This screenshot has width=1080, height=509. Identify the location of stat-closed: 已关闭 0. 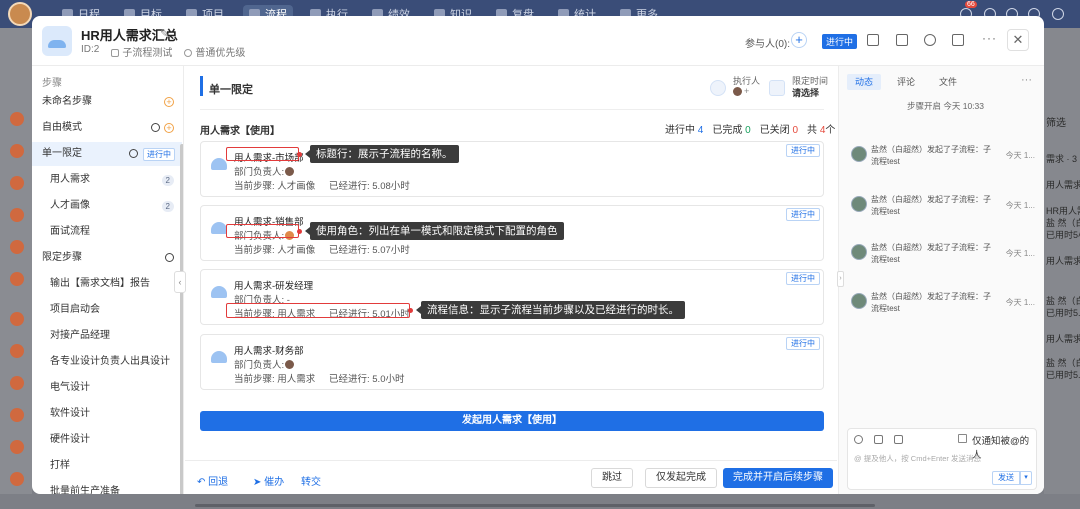
(779, 128).